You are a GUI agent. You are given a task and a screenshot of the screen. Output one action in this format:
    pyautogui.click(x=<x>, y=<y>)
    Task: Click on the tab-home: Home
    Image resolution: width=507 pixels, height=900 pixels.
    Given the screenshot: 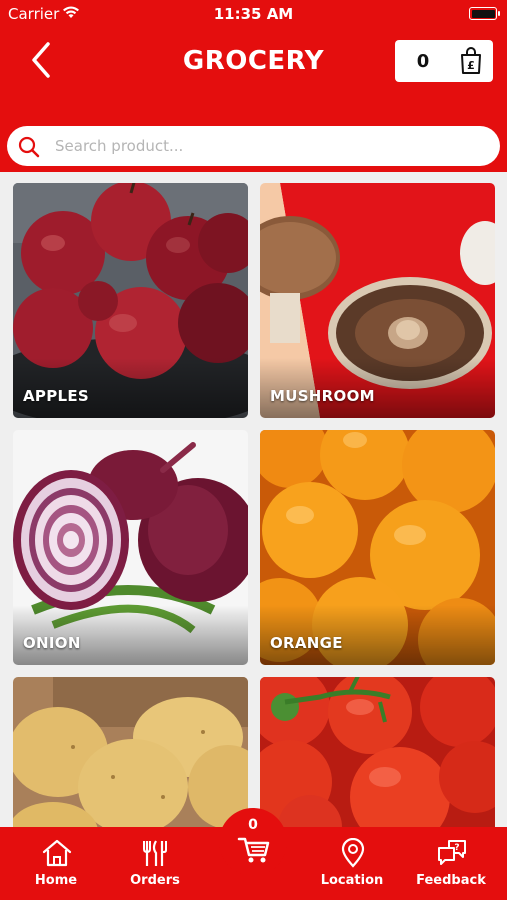 What is the action you would take?
    pyautogui.click(x=56, y=863)
    